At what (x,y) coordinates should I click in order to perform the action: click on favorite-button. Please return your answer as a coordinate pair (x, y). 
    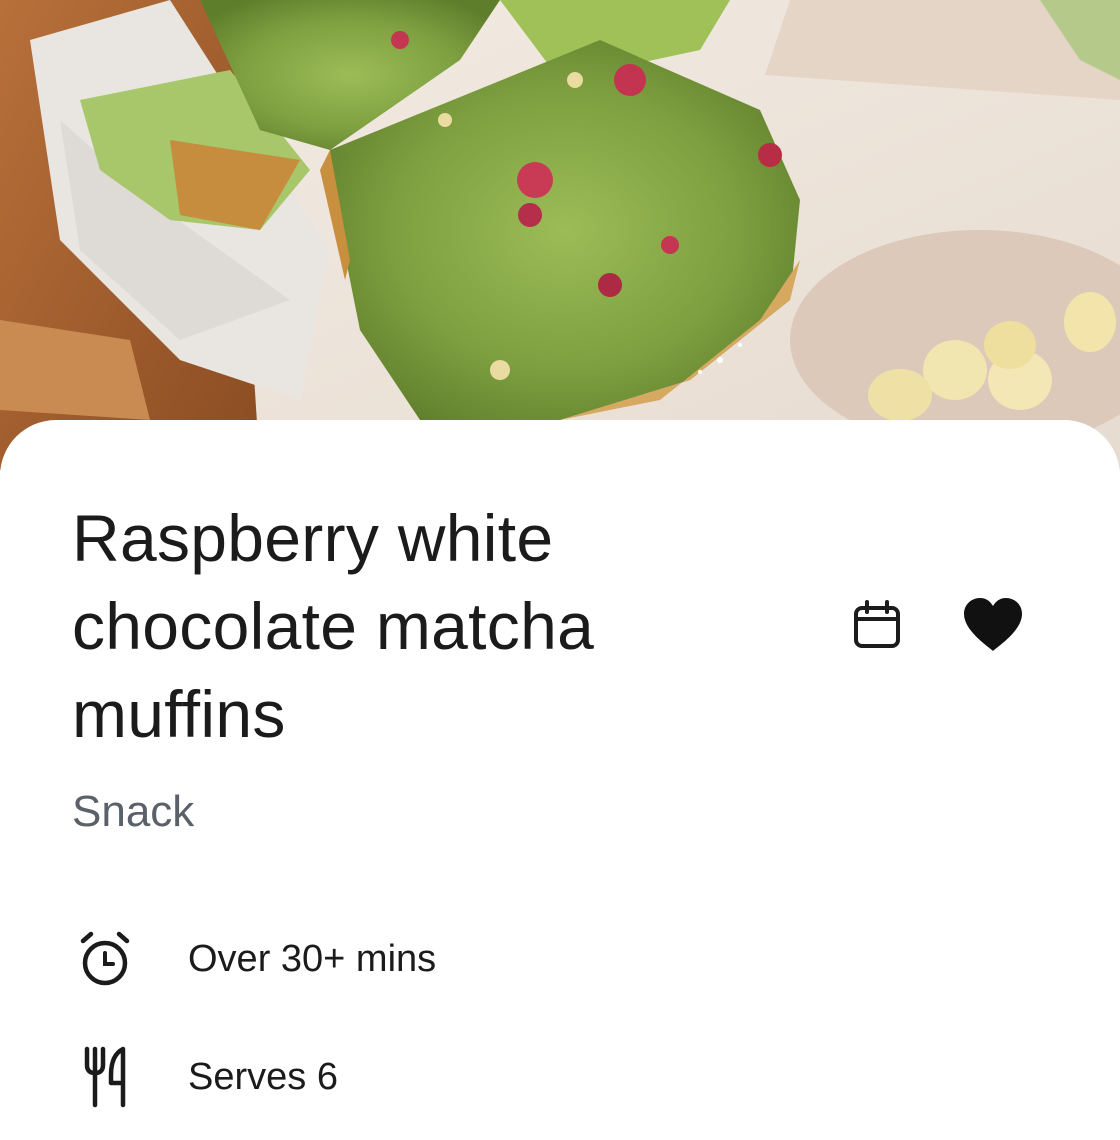
    Looking at the image, I should click on (993, 625).